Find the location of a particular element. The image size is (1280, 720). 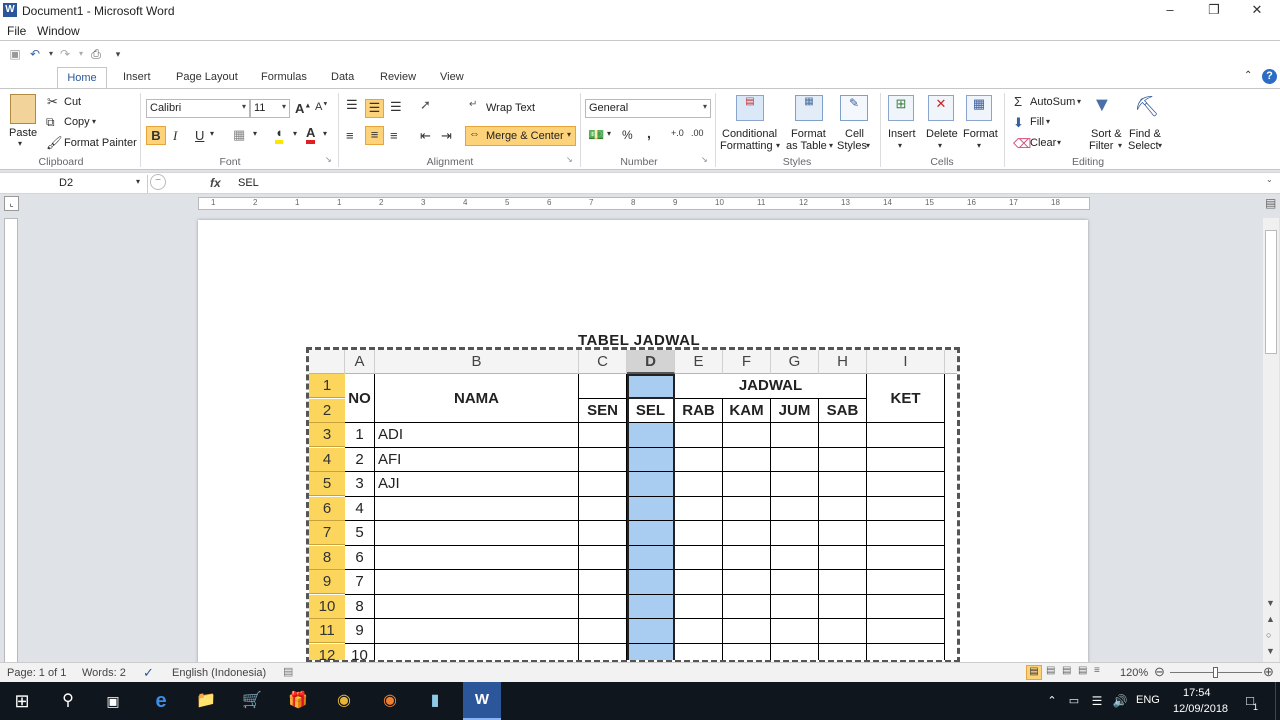

sort-filter-label-1: Sort & is located at coordinates (1106, 134).